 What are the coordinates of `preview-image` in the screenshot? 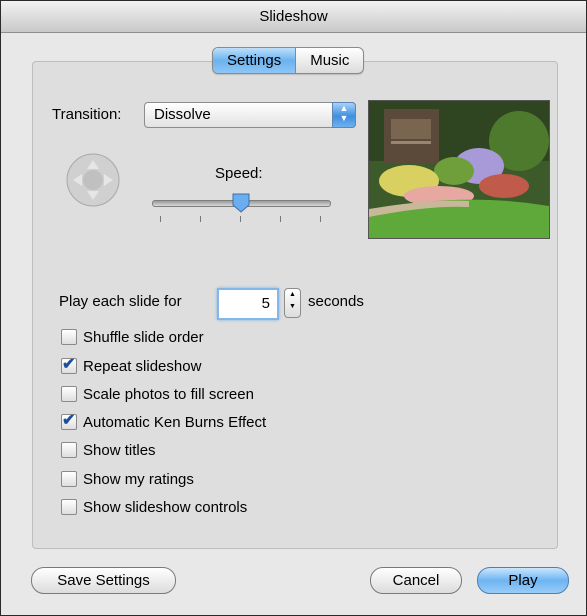 It's located at (459, 169).